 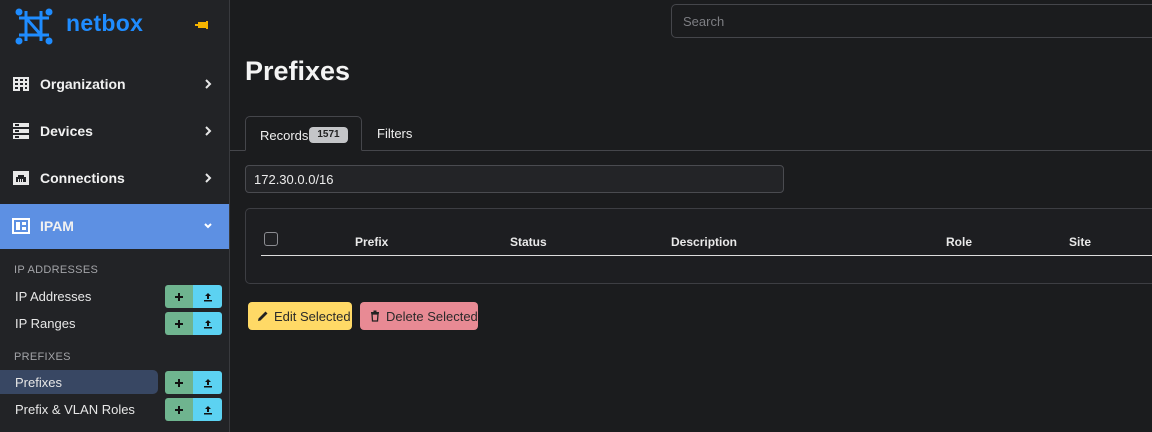 I want to click on sidebar-item-label: Prefix & VLAN Roles, so click(x=75, y=409).